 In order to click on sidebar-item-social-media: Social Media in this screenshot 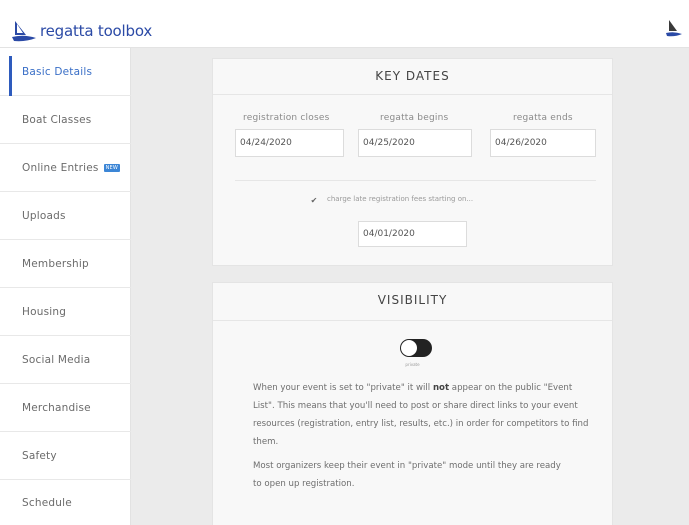, I will do `click(65, 360)`.